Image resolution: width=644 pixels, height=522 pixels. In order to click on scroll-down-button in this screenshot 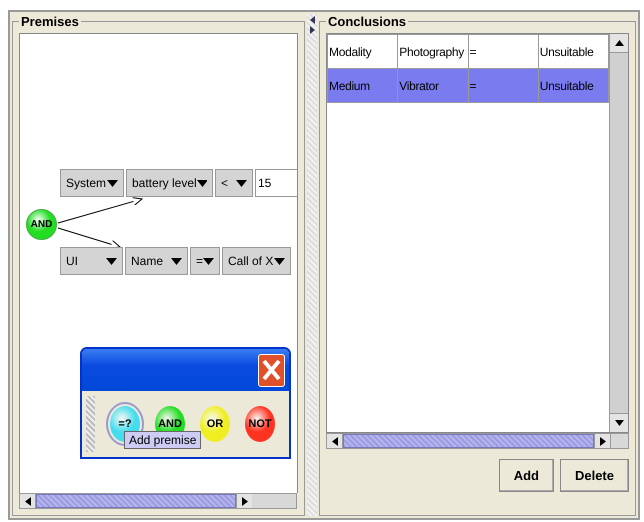, I will do `click(619, 422)`.